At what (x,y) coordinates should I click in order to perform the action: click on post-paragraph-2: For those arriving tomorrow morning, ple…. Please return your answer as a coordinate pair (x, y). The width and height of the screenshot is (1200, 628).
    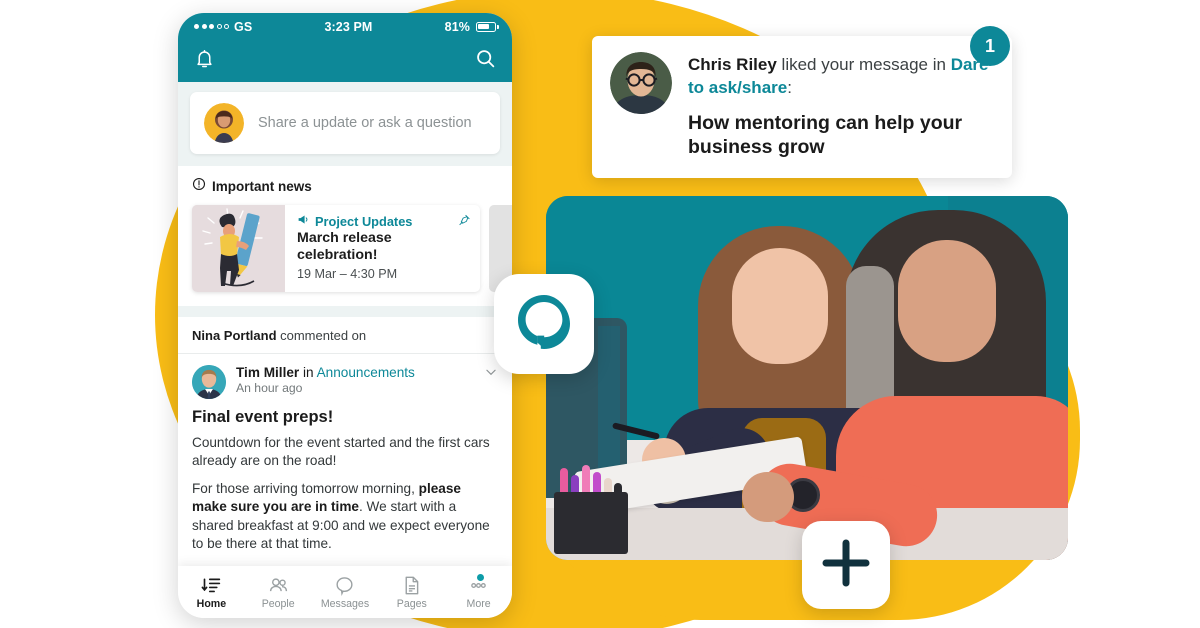
    Looking at the image, I should click on (345, 517).